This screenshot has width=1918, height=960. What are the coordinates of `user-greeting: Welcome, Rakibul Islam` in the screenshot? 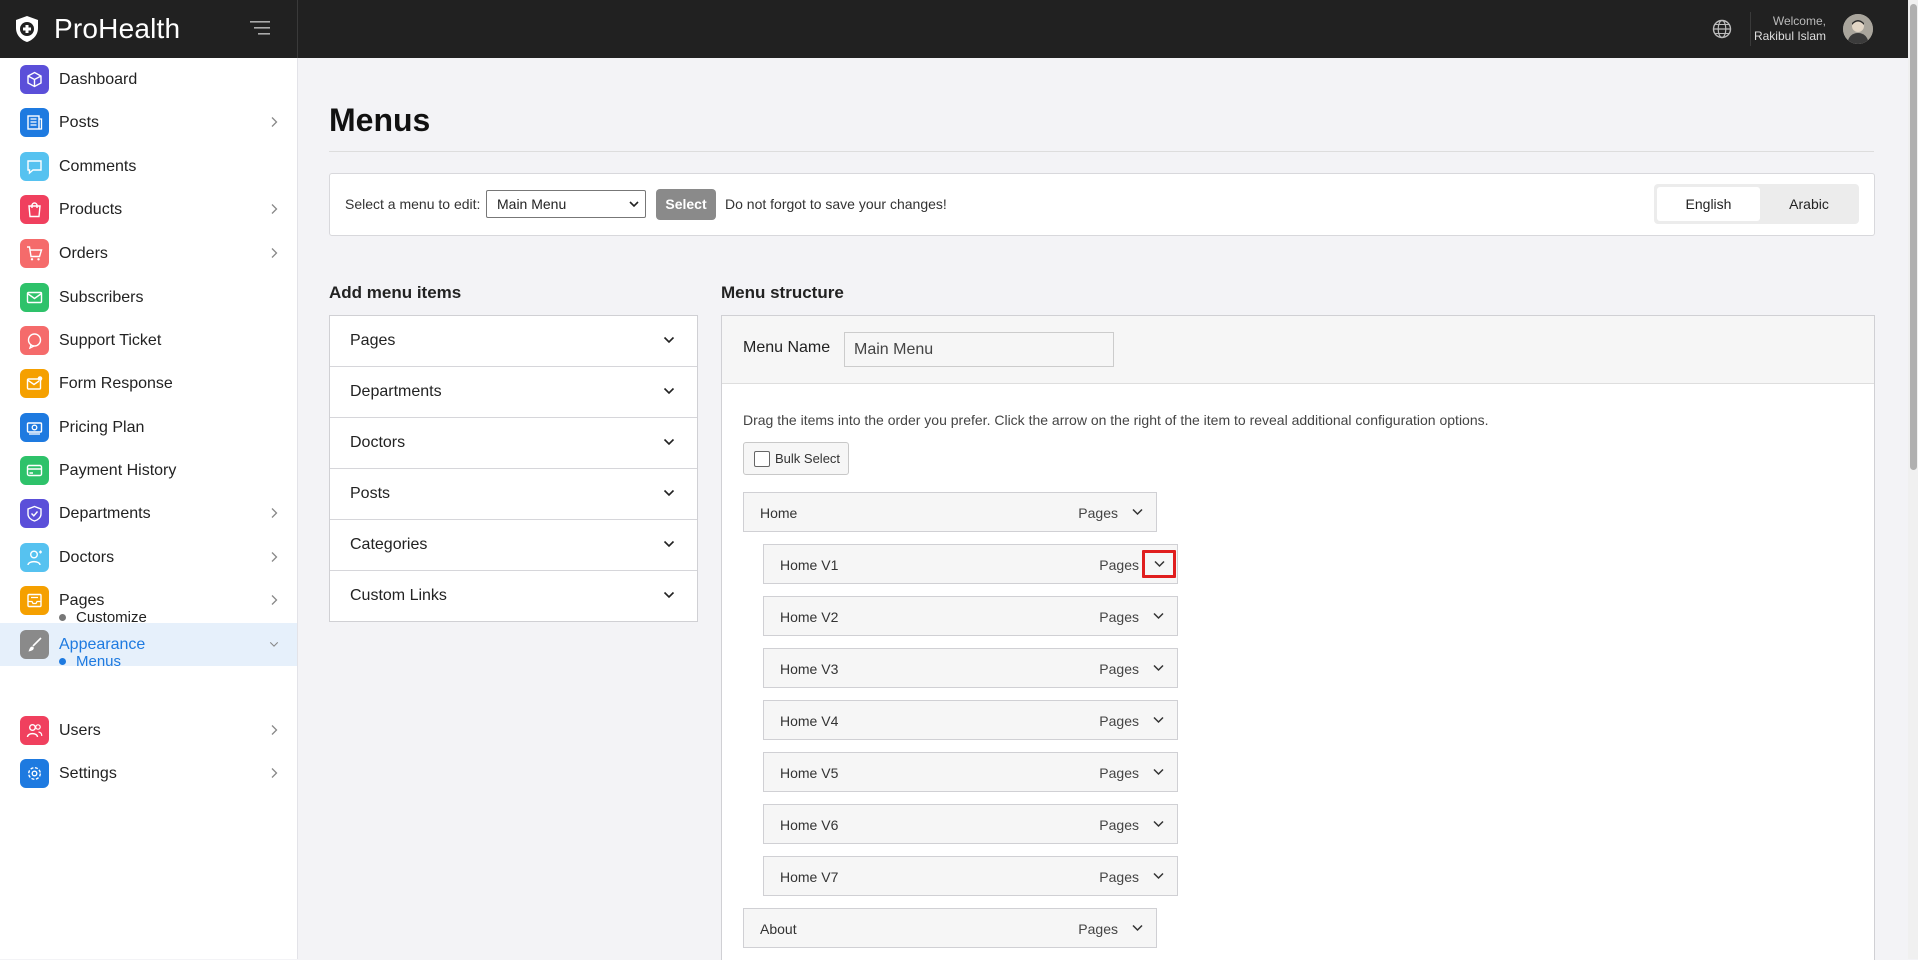 It's located at (1790, 29).